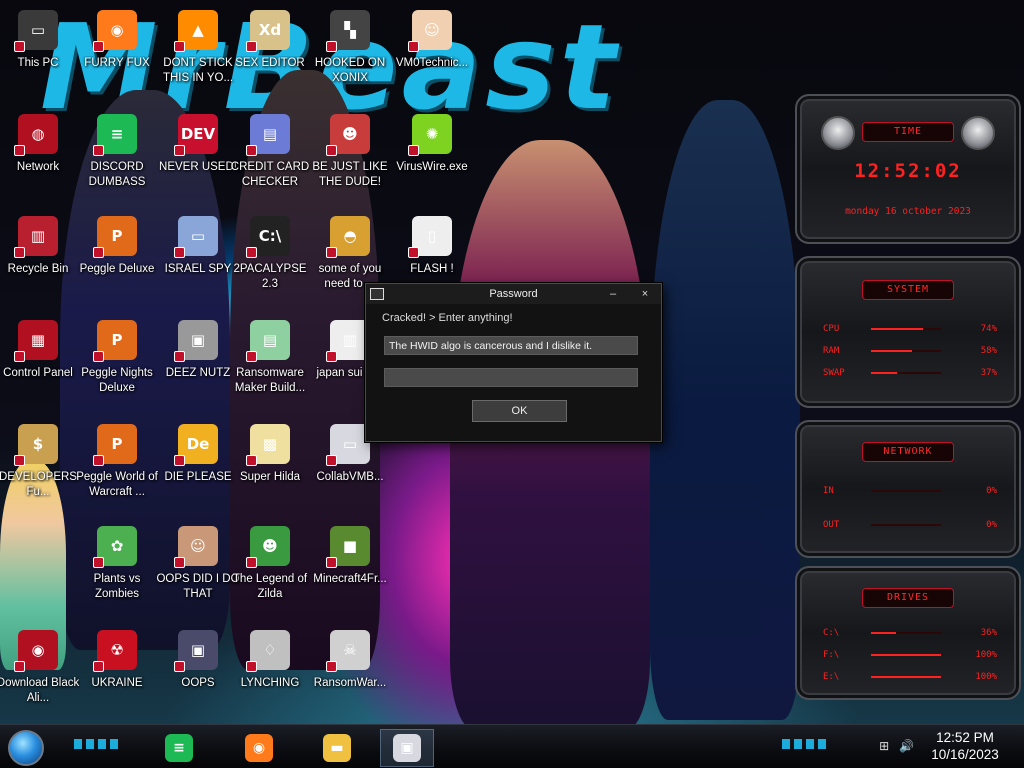  Describe the element at coordinates (270, 56) in the screenshot. I see `desktop-icon-3: Xd SEX EDITOR` at that location.